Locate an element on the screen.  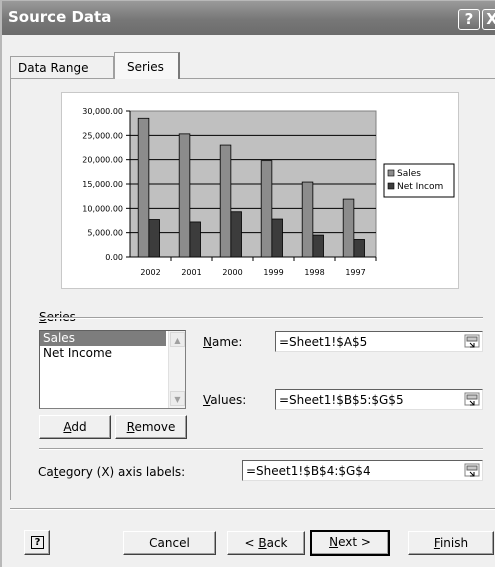
tab-series-label: Series is located at coordinates (145, 67).